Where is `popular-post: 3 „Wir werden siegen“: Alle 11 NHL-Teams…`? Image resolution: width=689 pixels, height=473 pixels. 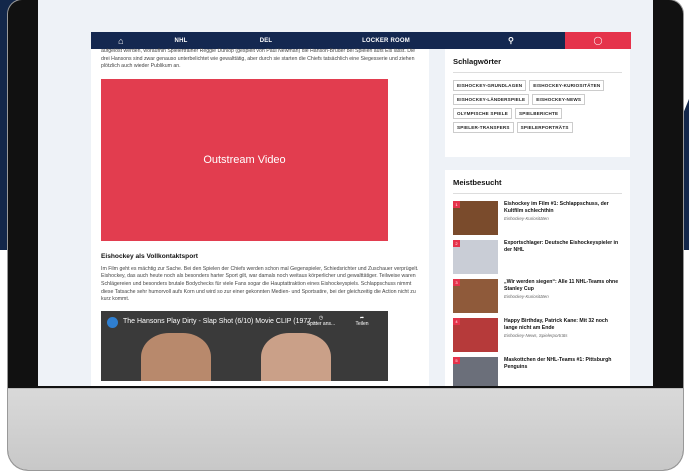
popular-post: 3 „Wir werden siegen“: Alle 11 NHL-Teams… is located at coordinates (537, 296).